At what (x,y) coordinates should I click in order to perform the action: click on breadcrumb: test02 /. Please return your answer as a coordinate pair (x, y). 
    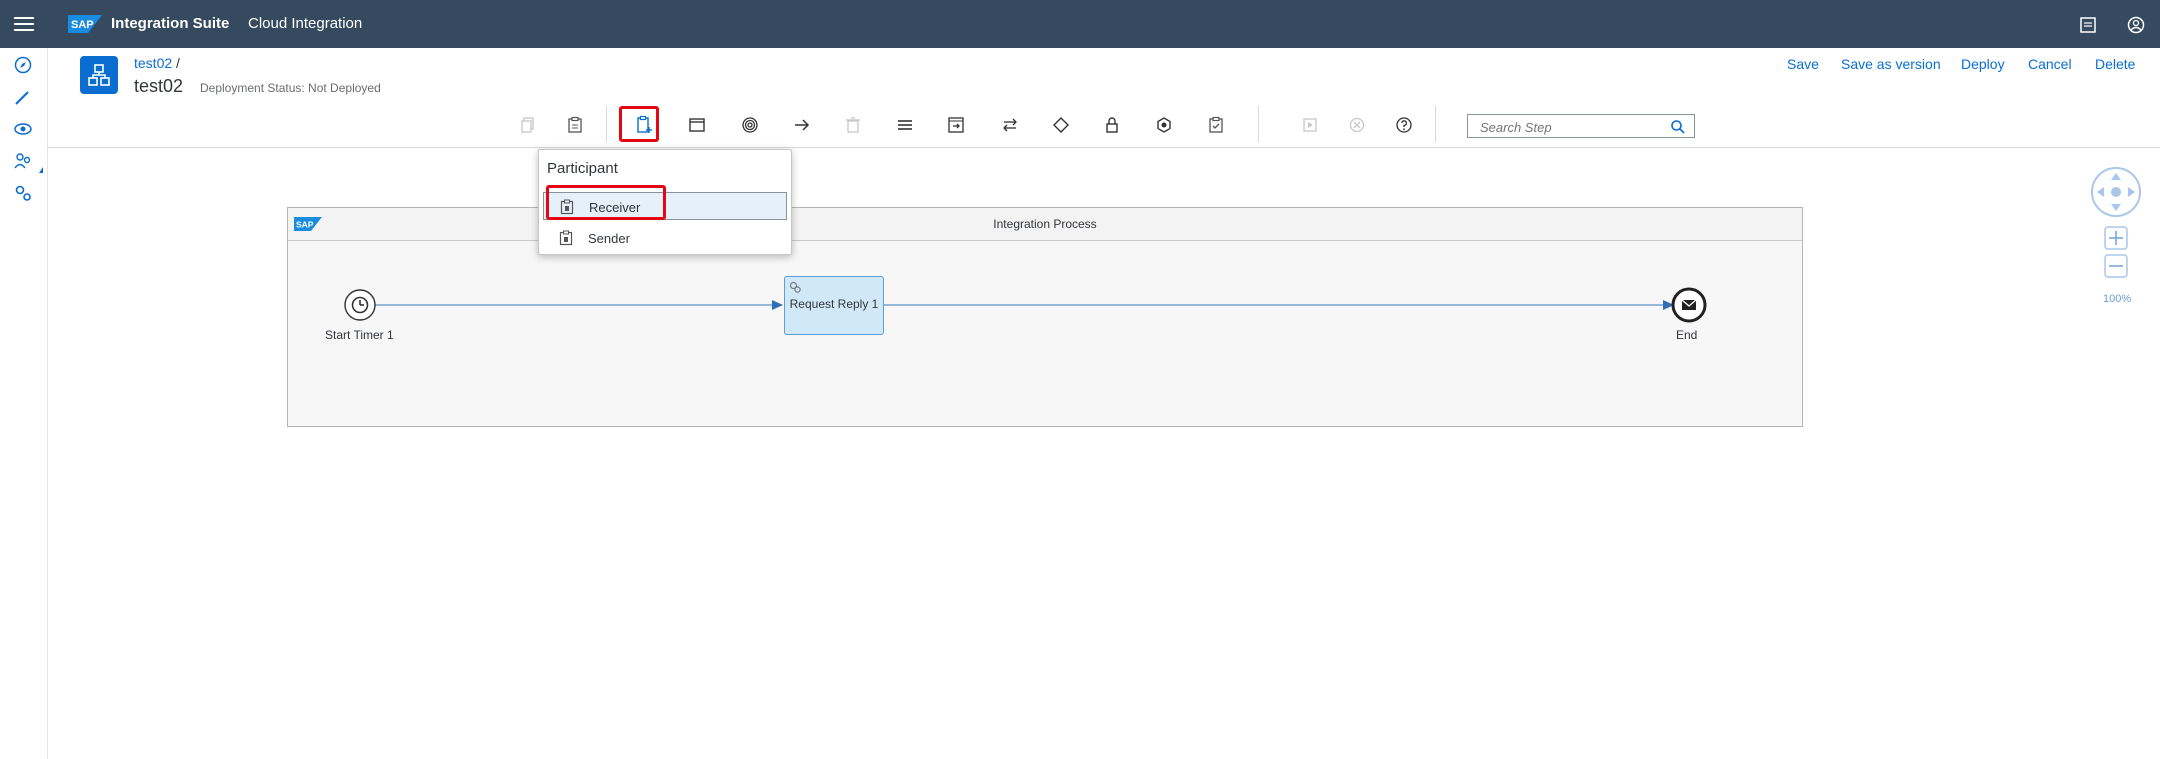
    Looking at the image, I should click on (157, 63).